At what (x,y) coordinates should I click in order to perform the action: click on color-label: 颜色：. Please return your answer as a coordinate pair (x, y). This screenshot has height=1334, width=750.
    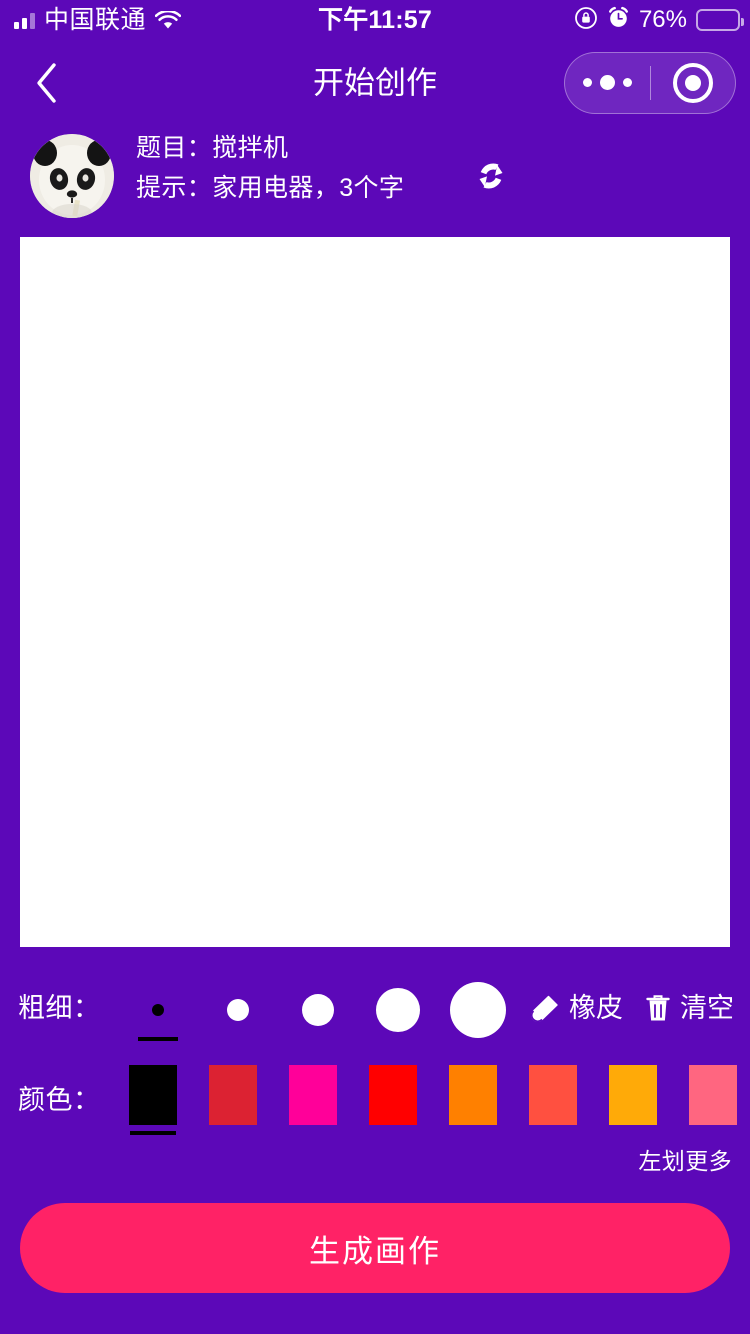
    Looking at the image, I should click on (59, 1100).